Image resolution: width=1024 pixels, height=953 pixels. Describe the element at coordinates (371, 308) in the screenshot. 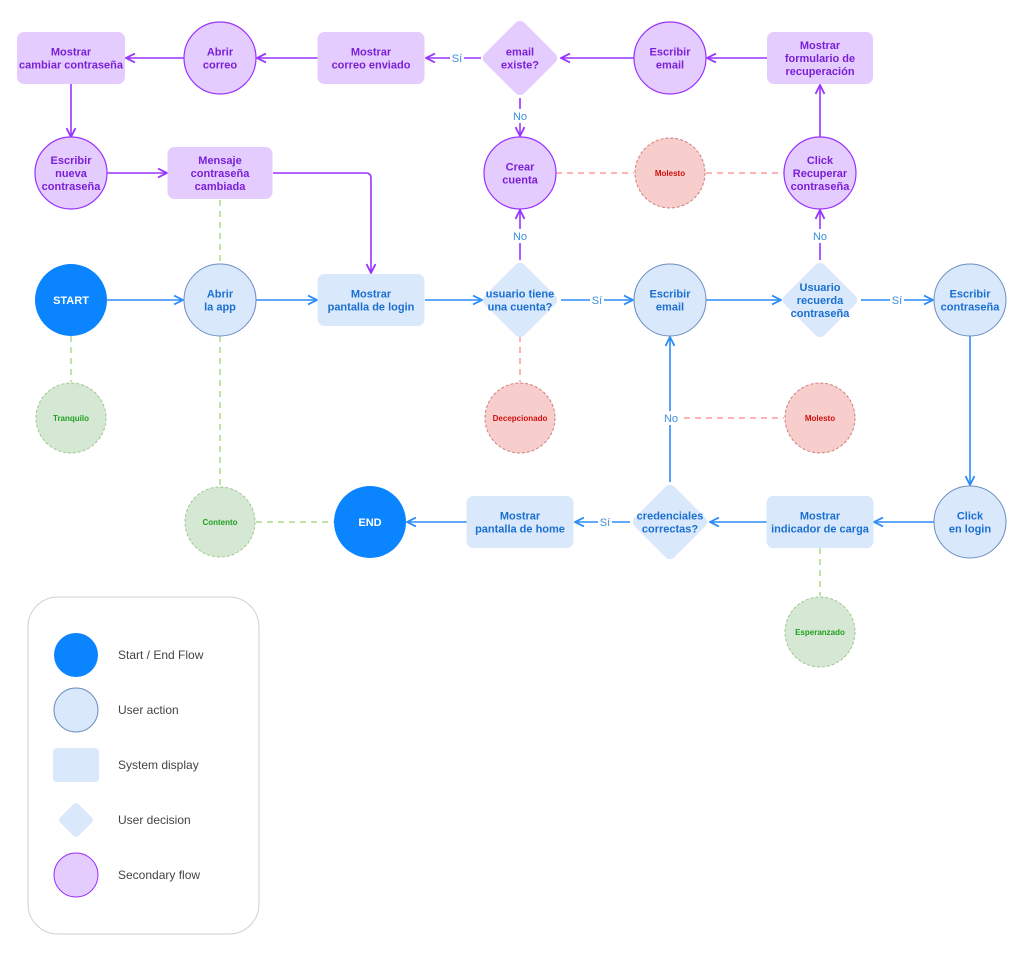

I see `node-label: pantalla de login` at that location.